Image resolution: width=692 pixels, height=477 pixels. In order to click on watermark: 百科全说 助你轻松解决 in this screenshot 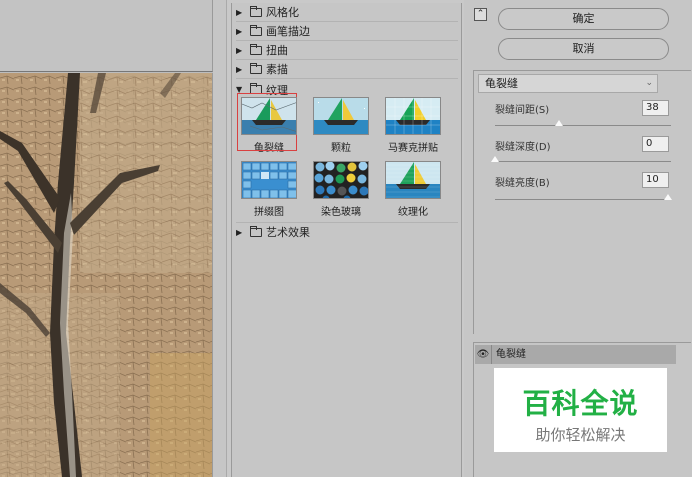, I will do `click(580, 410)`.